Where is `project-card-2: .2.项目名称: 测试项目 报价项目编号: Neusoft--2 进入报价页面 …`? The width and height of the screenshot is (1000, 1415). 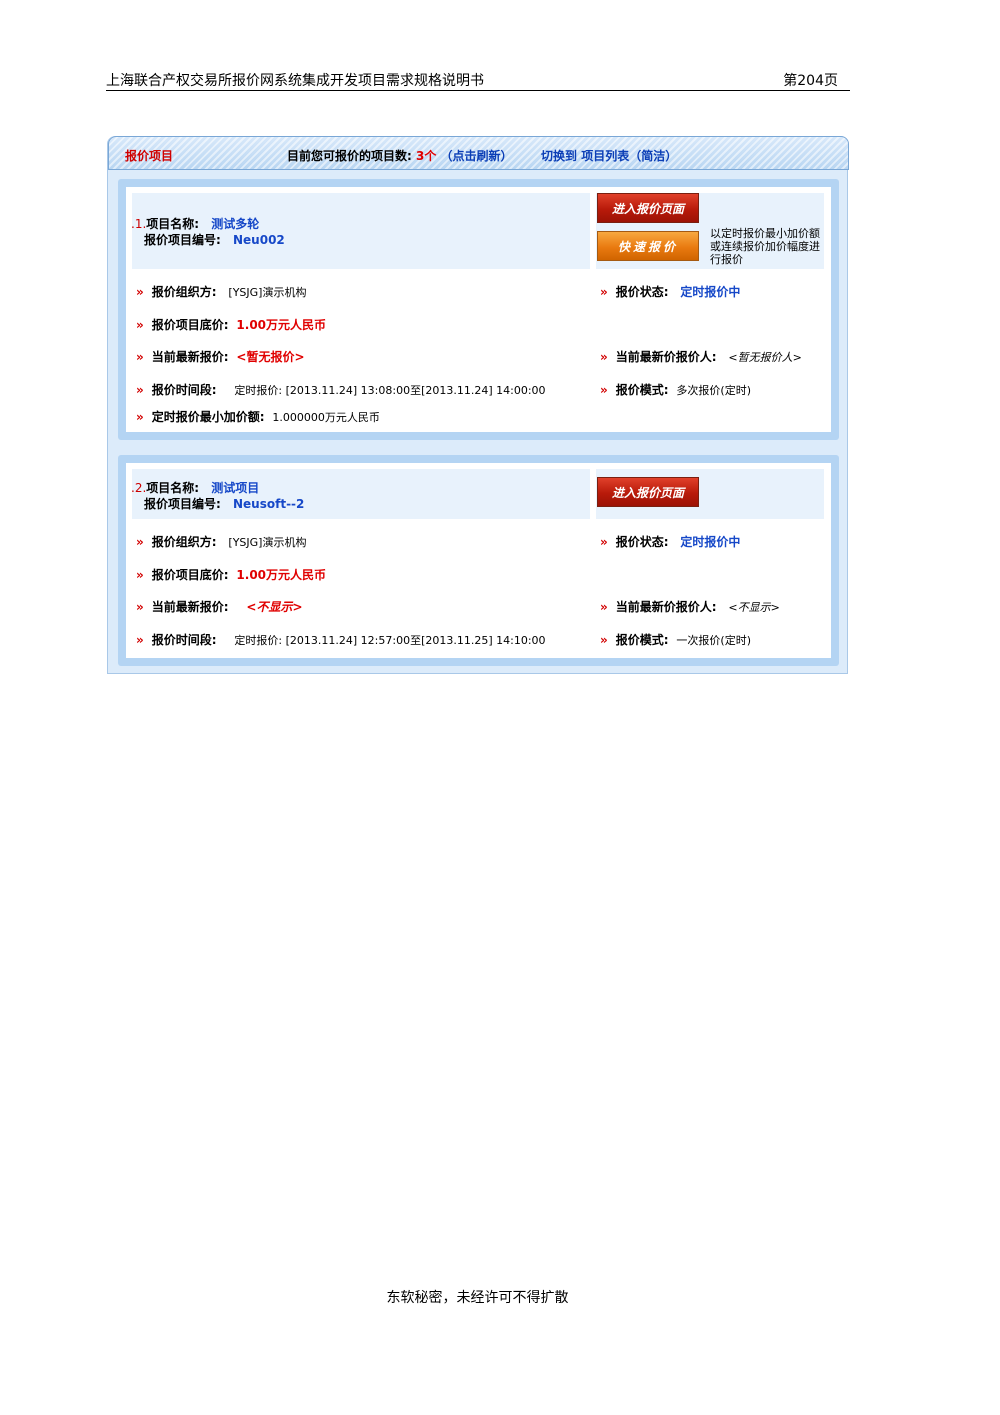 project-card-2: .2.项目名称: 测试项目 报价项目编号: Neusoft--2 进入报价页面 … is located at coordinates (478, 560).